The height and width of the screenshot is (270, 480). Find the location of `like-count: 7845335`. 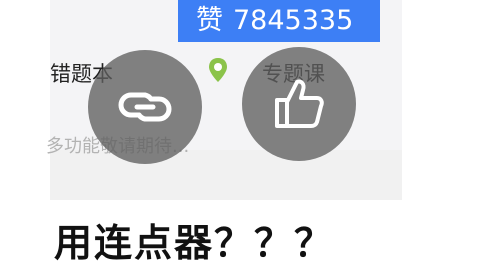

like-count: 7845335 is located at coordinates (293, 20).